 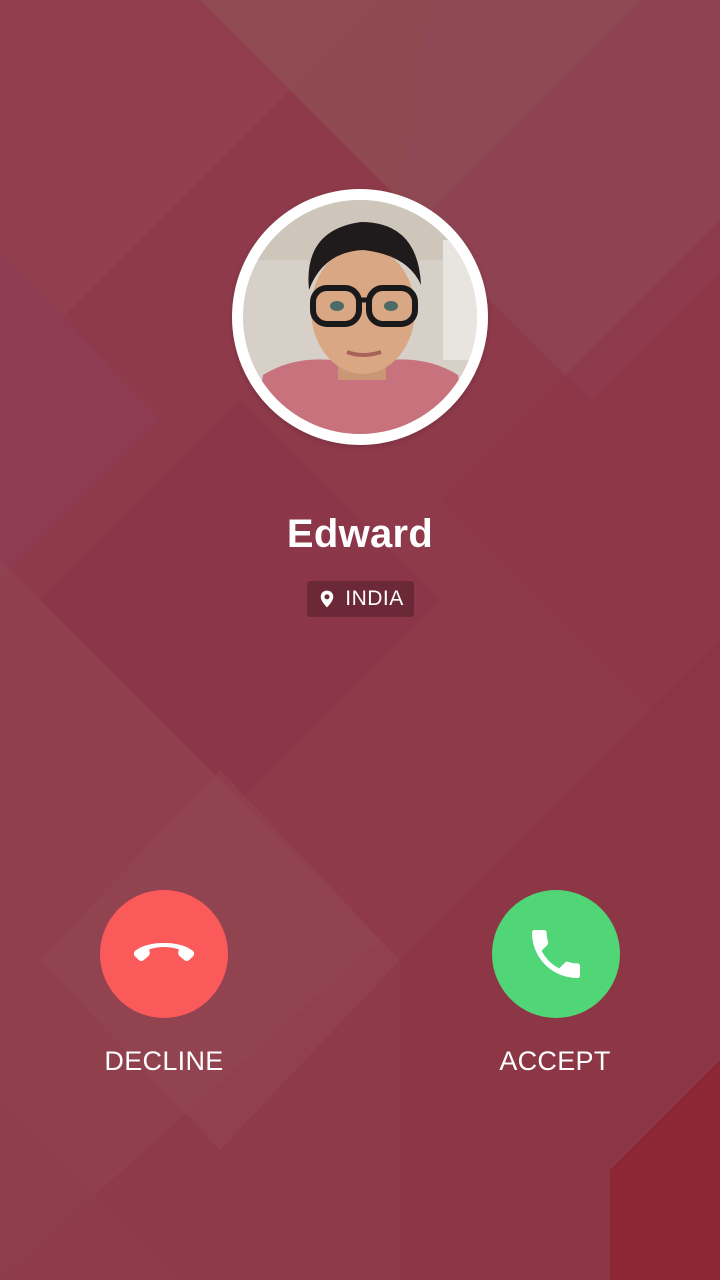 What do you see at coordinates (327, 599) in the screenshot?
I see `map-pin-icon` at bounding box center [327, 599].